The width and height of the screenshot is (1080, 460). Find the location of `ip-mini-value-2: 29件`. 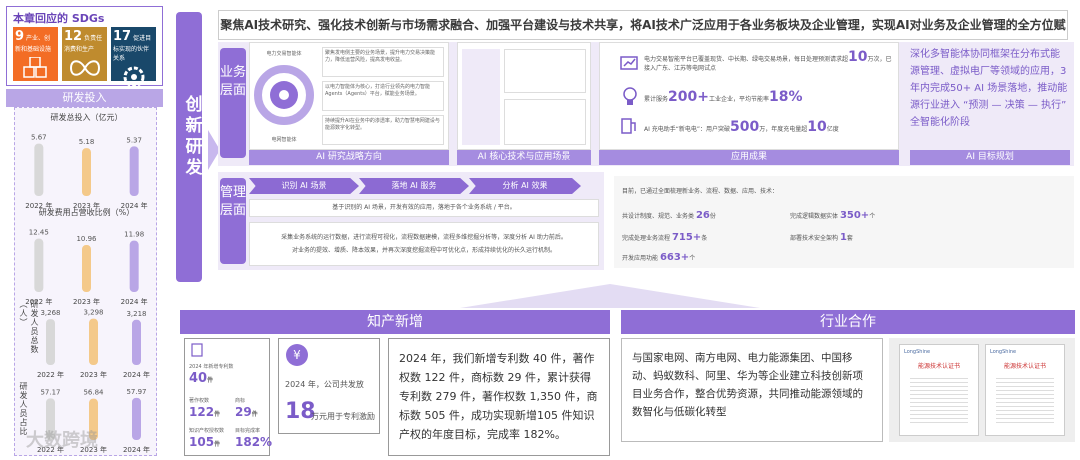

ip-mini-value-2: 29件 is located at coordinates (246, 412).